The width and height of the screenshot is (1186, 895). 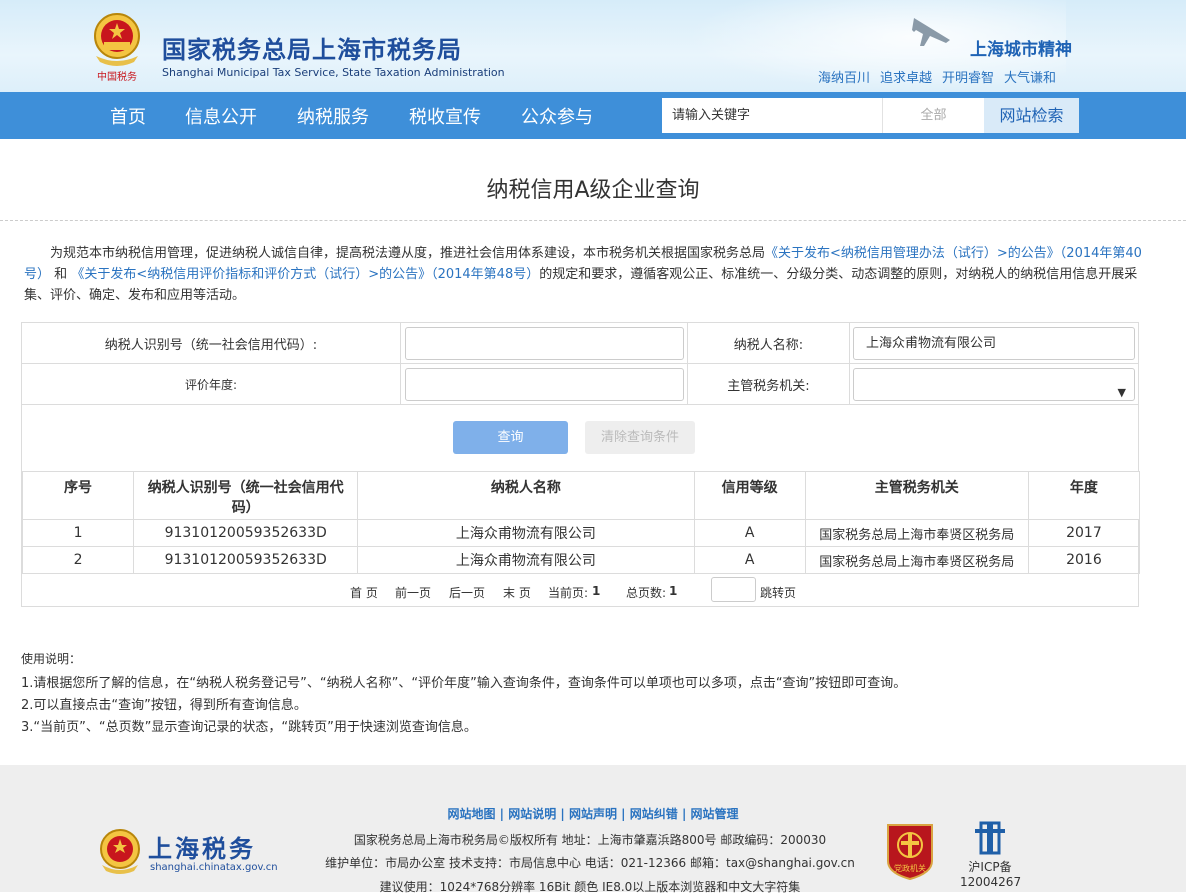 I want to click on clear-conditions-button: 清除查询条件, so click(x=640, y=437).